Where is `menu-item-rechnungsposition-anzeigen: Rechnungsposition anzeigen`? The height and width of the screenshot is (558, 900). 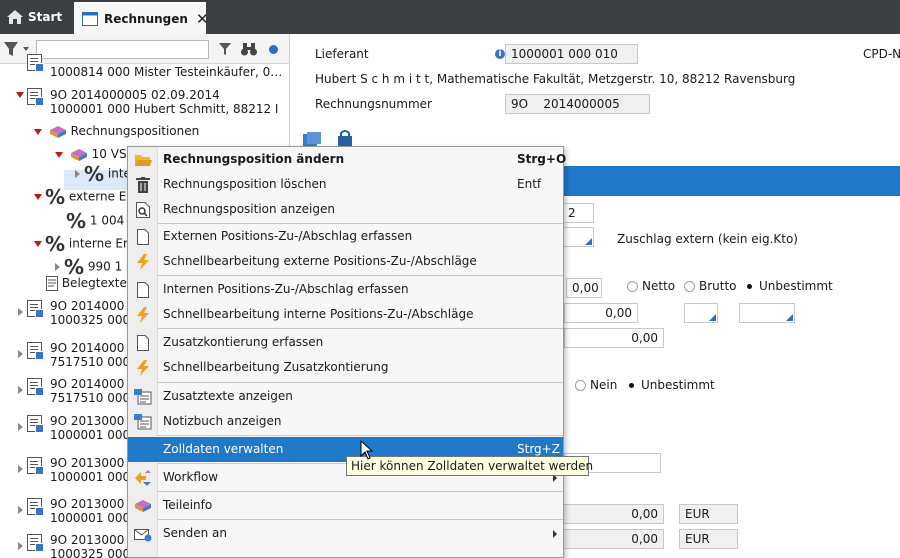 menu-item-rechnungsposition-anzeigen: Rechnungsposition anzeigen is located at coordinates (345, 209).